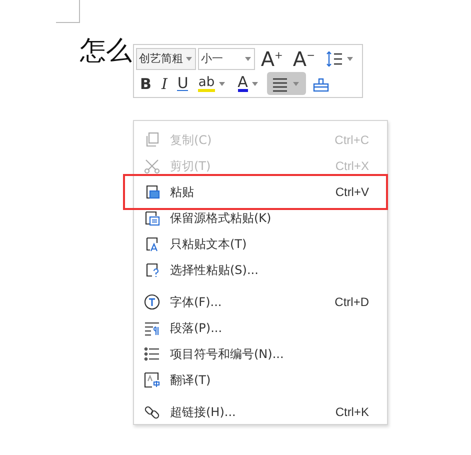 The height and width of the screenshot is (455, 471). What do you see at coordinates (68, 11) in the screenshot?
I see `page-corner-mark` at bounding box center [68, 11].